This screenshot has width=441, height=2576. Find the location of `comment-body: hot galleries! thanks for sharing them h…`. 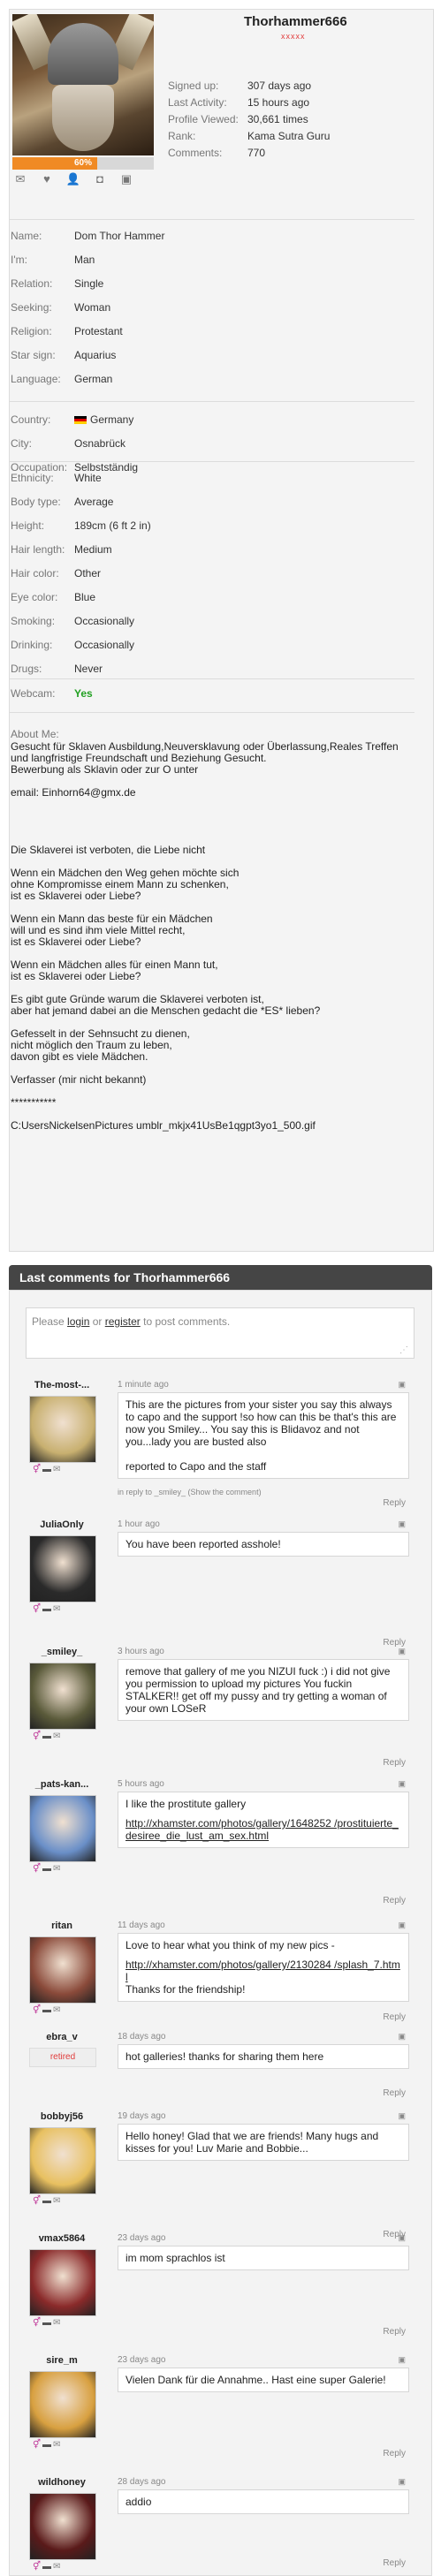

comment-body: hot galleries! thanks for sharing them h… is located at coordinates (263, 2056).